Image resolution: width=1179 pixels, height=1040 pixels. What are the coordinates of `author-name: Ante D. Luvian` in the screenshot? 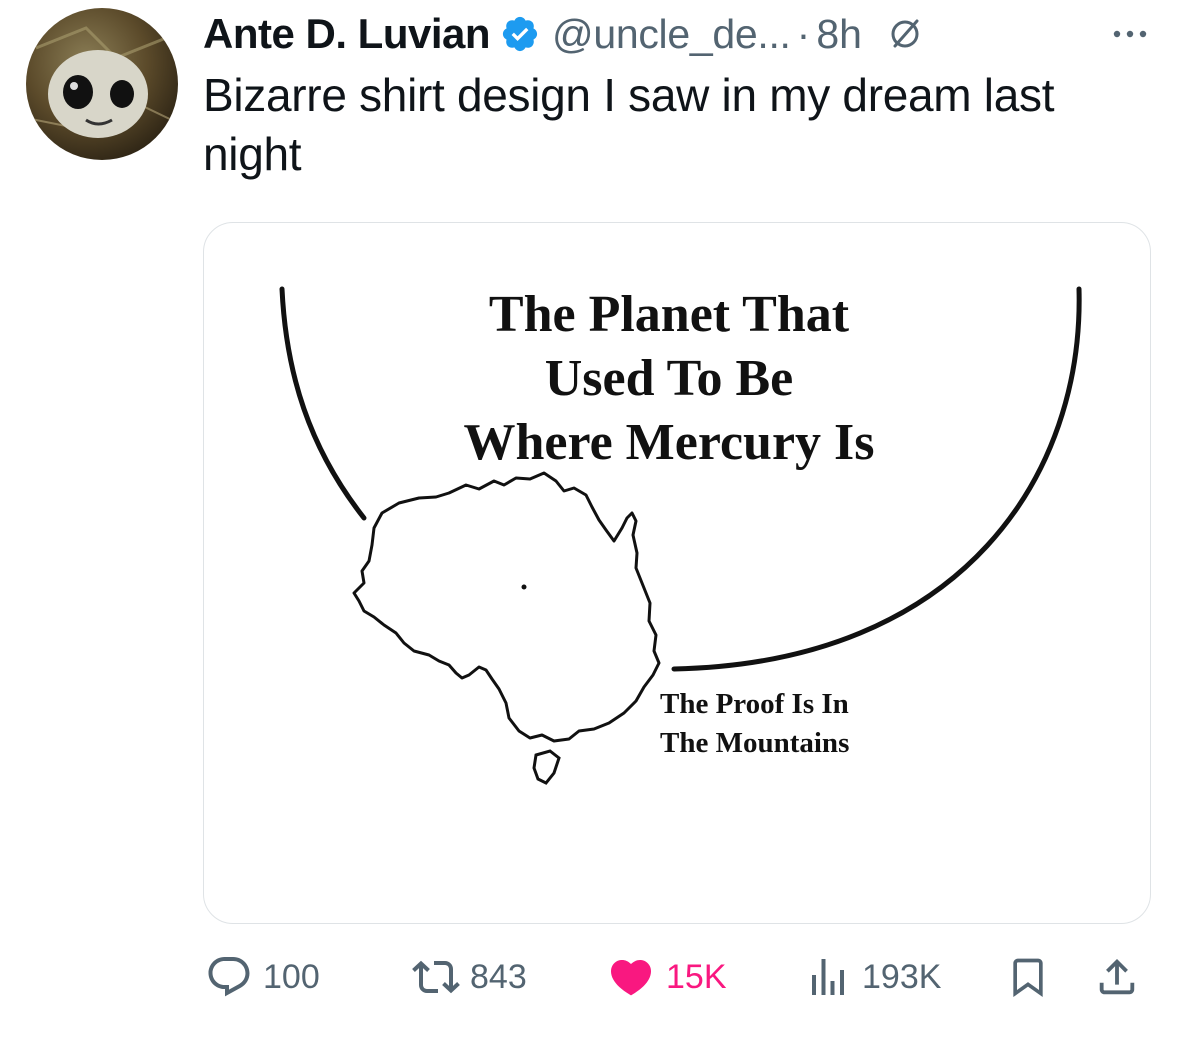 It's located at (347, 34).